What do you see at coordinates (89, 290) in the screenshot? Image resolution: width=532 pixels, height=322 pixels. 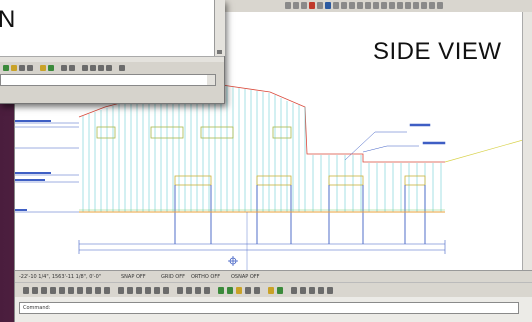 I see `zoom-out-icon` at bounding box center [89, 290].